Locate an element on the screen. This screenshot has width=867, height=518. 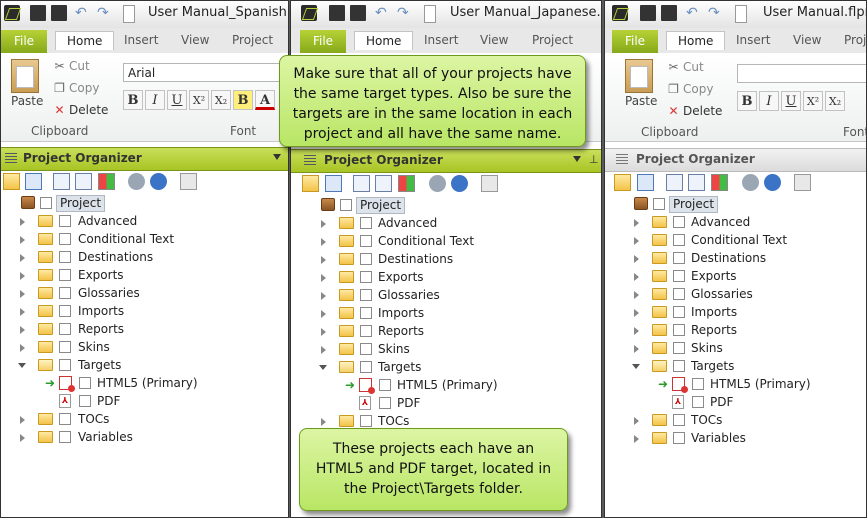
open-folder-icon is located at coordinates (310, 183).